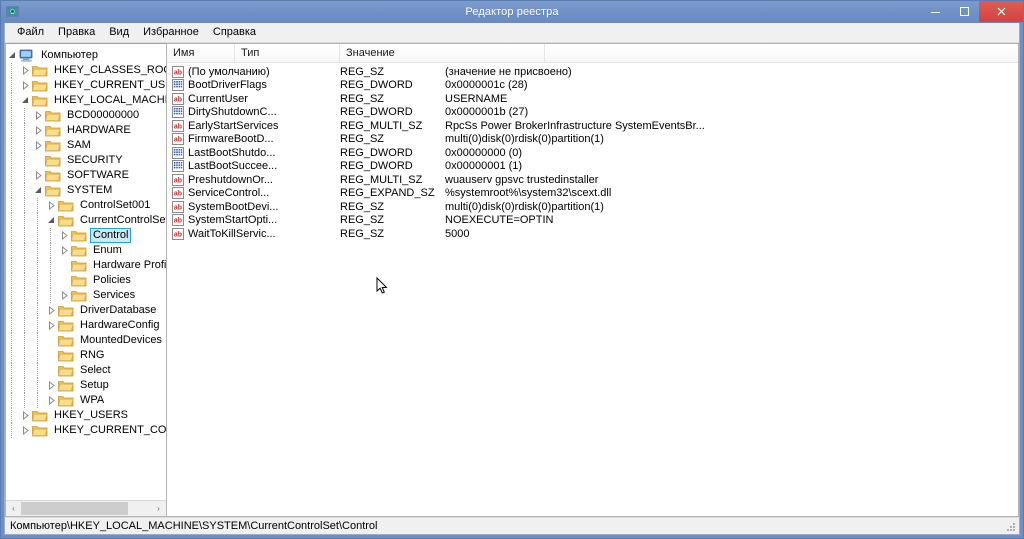  What do you see at coordinates (442, 53) in the screenshot?
I see `column-header-value: Значение` at bounding box center [442, 53].